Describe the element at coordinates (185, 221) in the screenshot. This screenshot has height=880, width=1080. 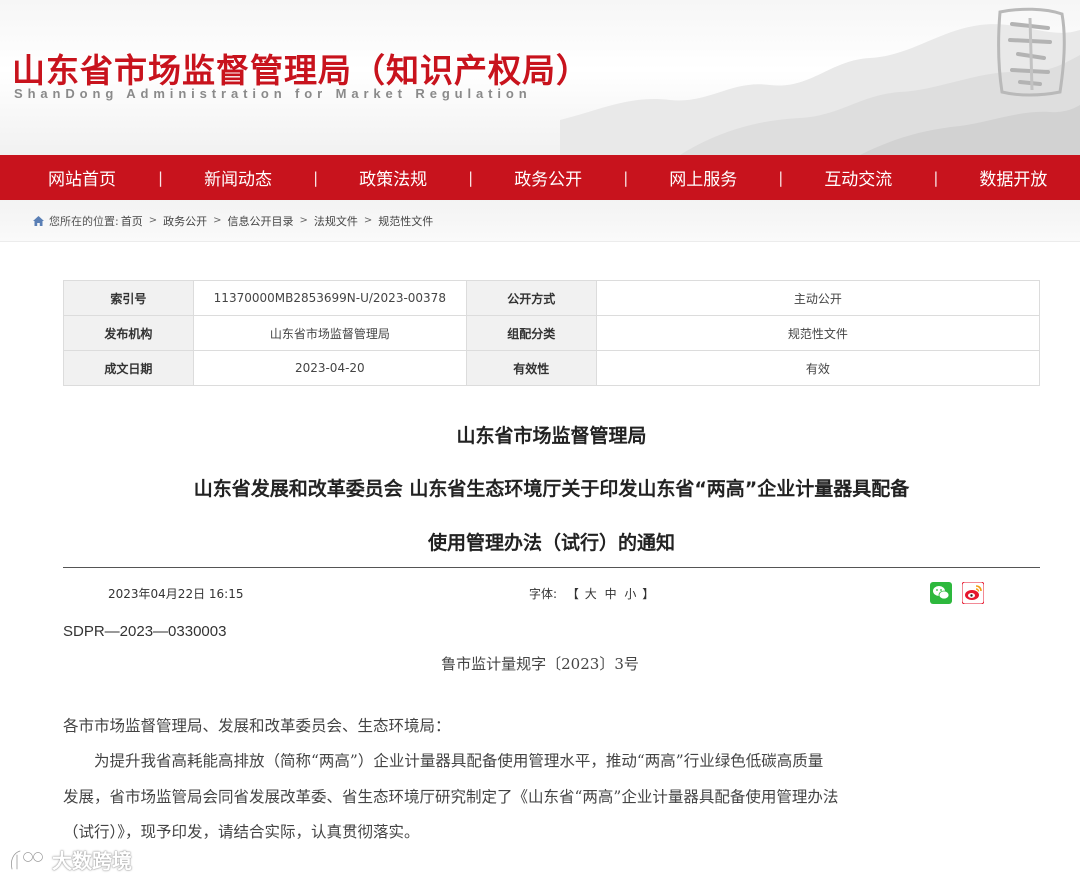
I see `breadcrumb-public-affairs: 政务公开` at that location.